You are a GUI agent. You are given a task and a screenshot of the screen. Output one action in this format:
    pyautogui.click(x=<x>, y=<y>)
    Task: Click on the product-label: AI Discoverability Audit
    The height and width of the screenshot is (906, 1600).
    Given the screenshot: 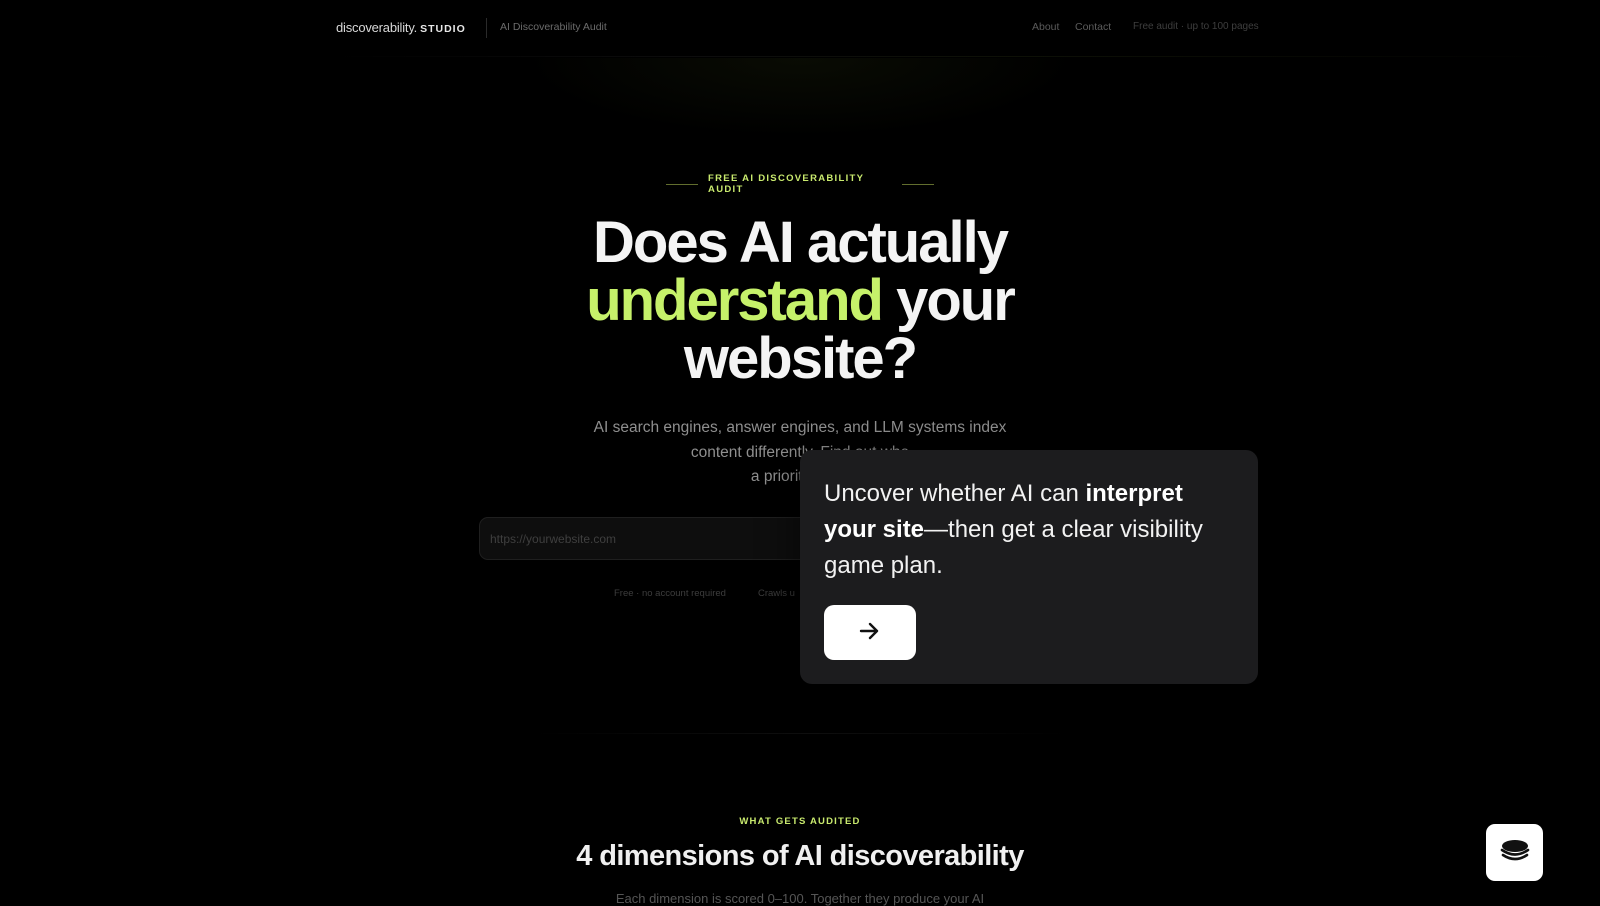 What is the action you would take?
    pyautogui.click(x=553, y=27)
    